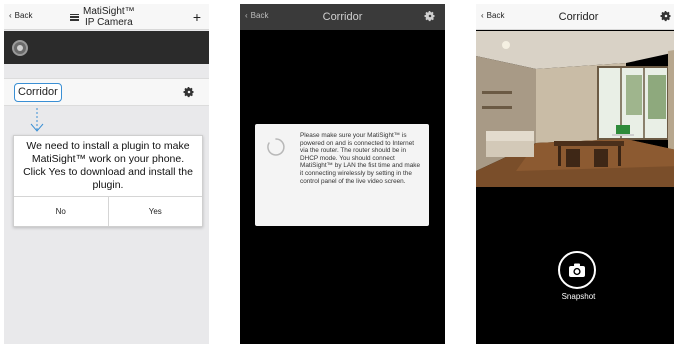  Describe the element at coordinates (575, 109) in the screenshot. I see `live-video-feed` at that location.